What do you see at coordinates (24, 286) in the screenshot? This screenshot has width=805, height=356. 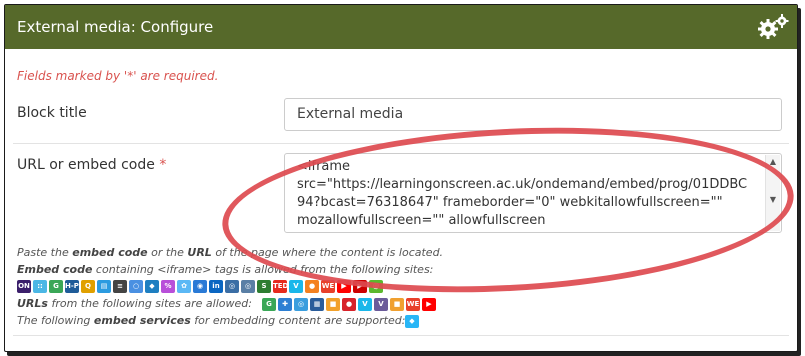 I see `on-icon: ON` at bounding box center [24, 286].